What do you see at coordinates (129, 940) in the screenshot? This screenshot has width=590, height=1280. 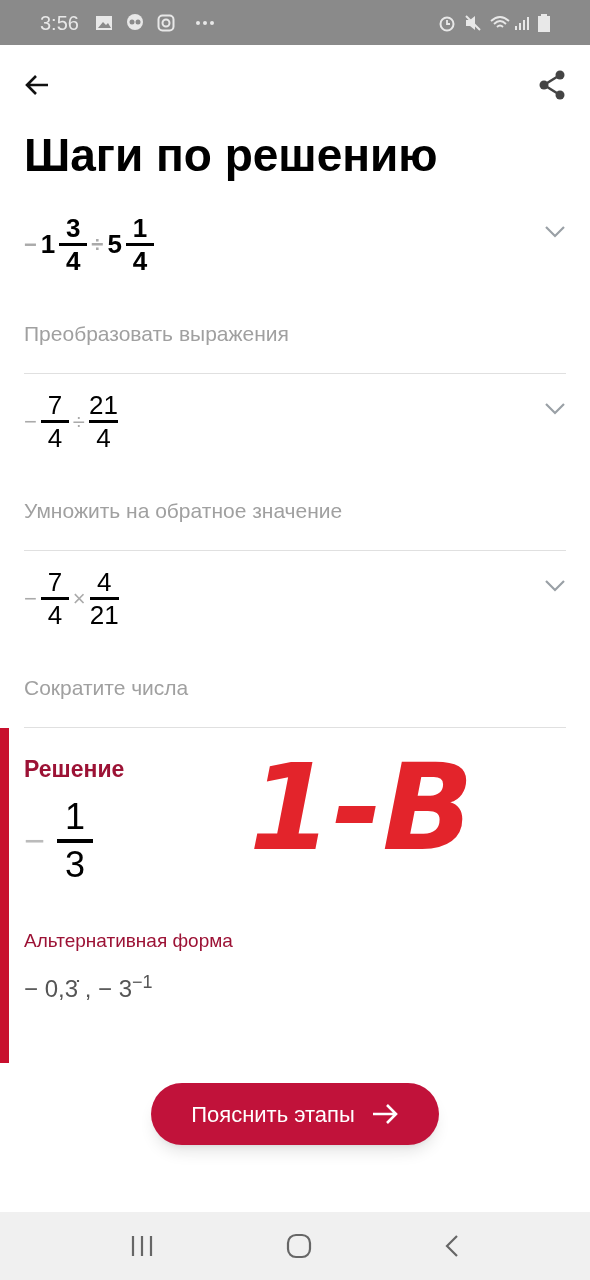 I see `alternative-form-heading: Альтернативная форма` at bounding box center [129, 940].